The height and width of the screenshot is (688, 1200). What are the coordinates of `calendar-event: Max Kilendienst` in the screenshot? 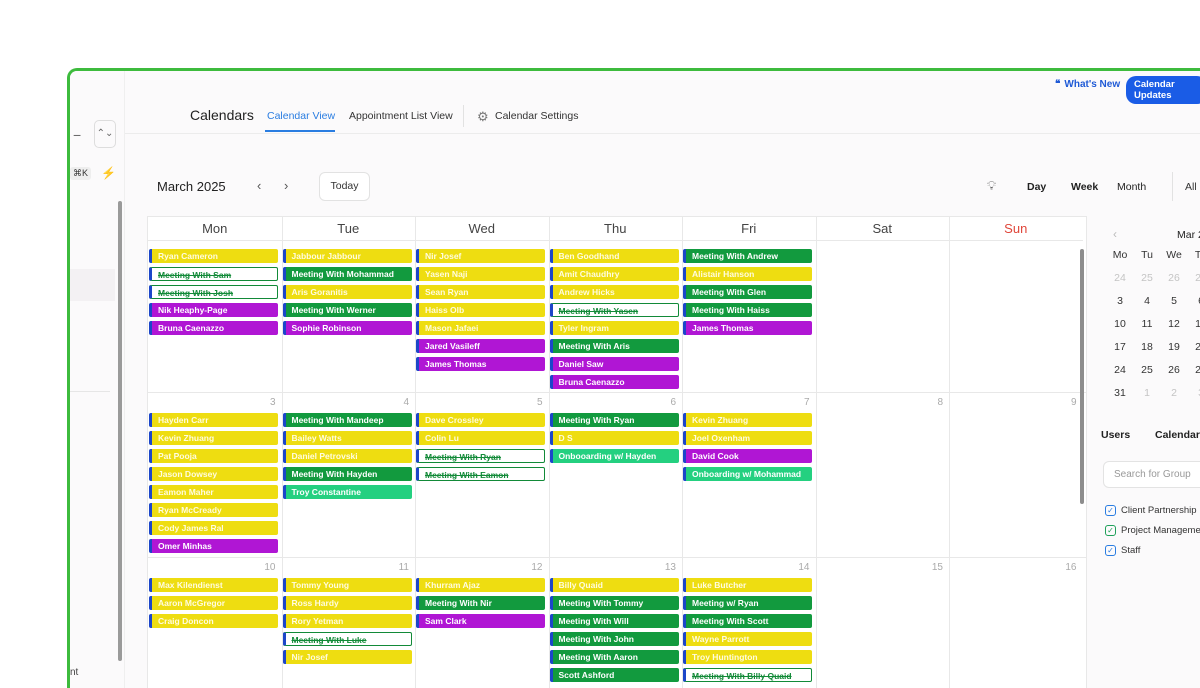 It's located at (213, 585).